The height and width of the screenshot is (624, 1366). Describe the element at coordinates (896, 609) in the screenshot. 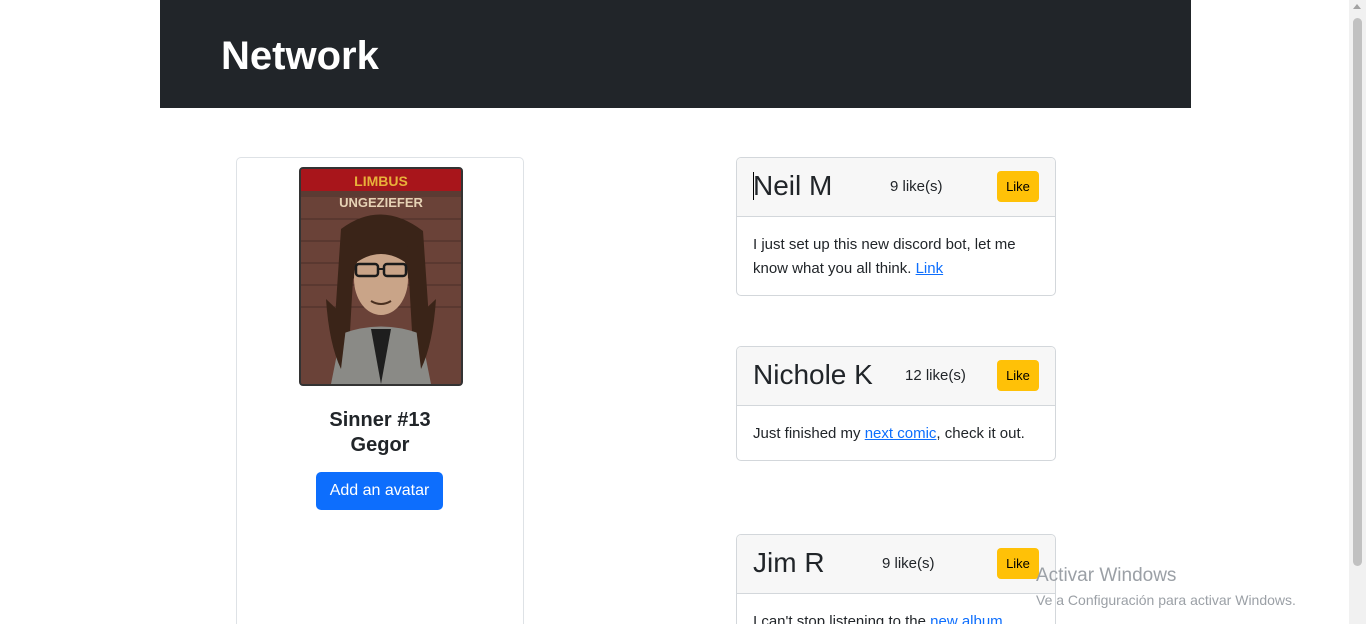

I see `post-body: I can't stop listening to the new album` at that location.